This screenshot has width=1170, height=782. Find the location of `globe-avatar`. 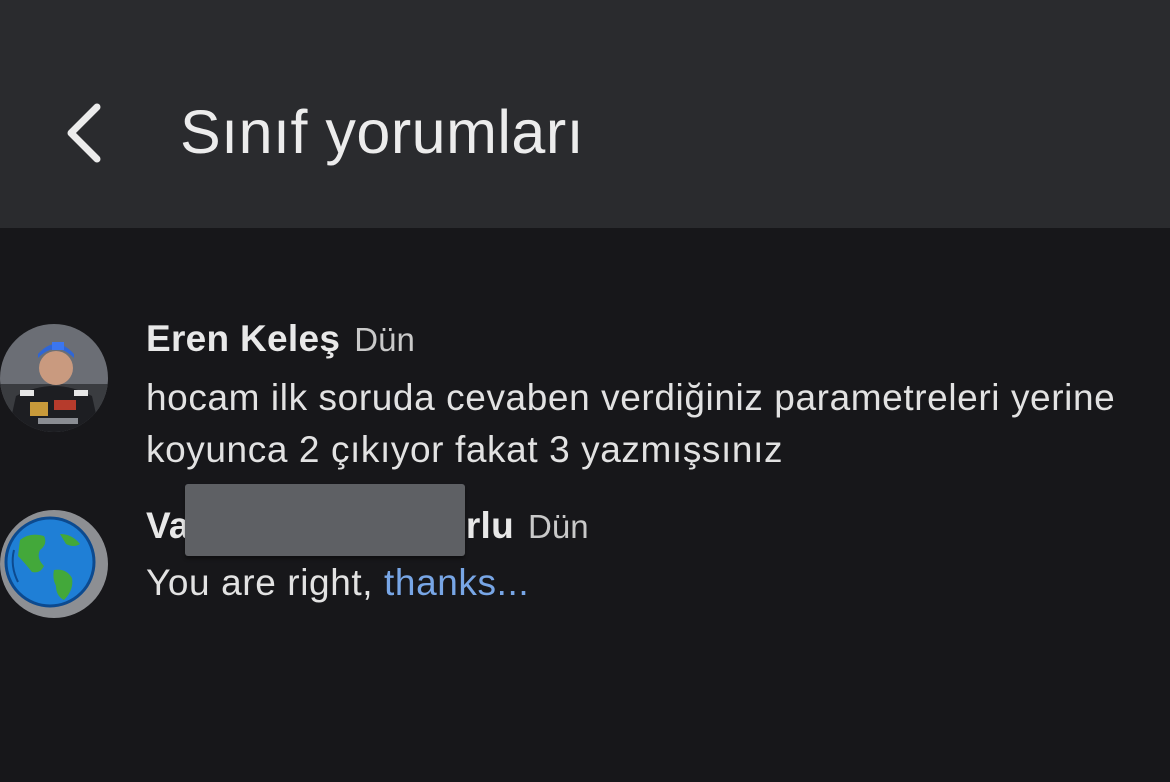

globe-avatar is located at coordinates (54, 564).